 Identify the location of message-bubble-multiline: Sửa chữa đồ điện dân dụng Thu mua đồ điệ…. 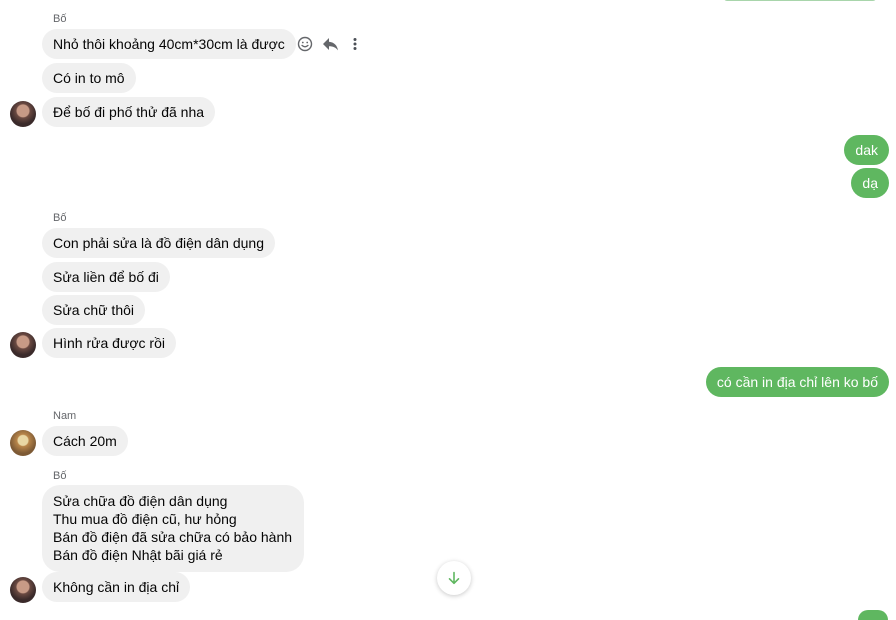
(173, 528).